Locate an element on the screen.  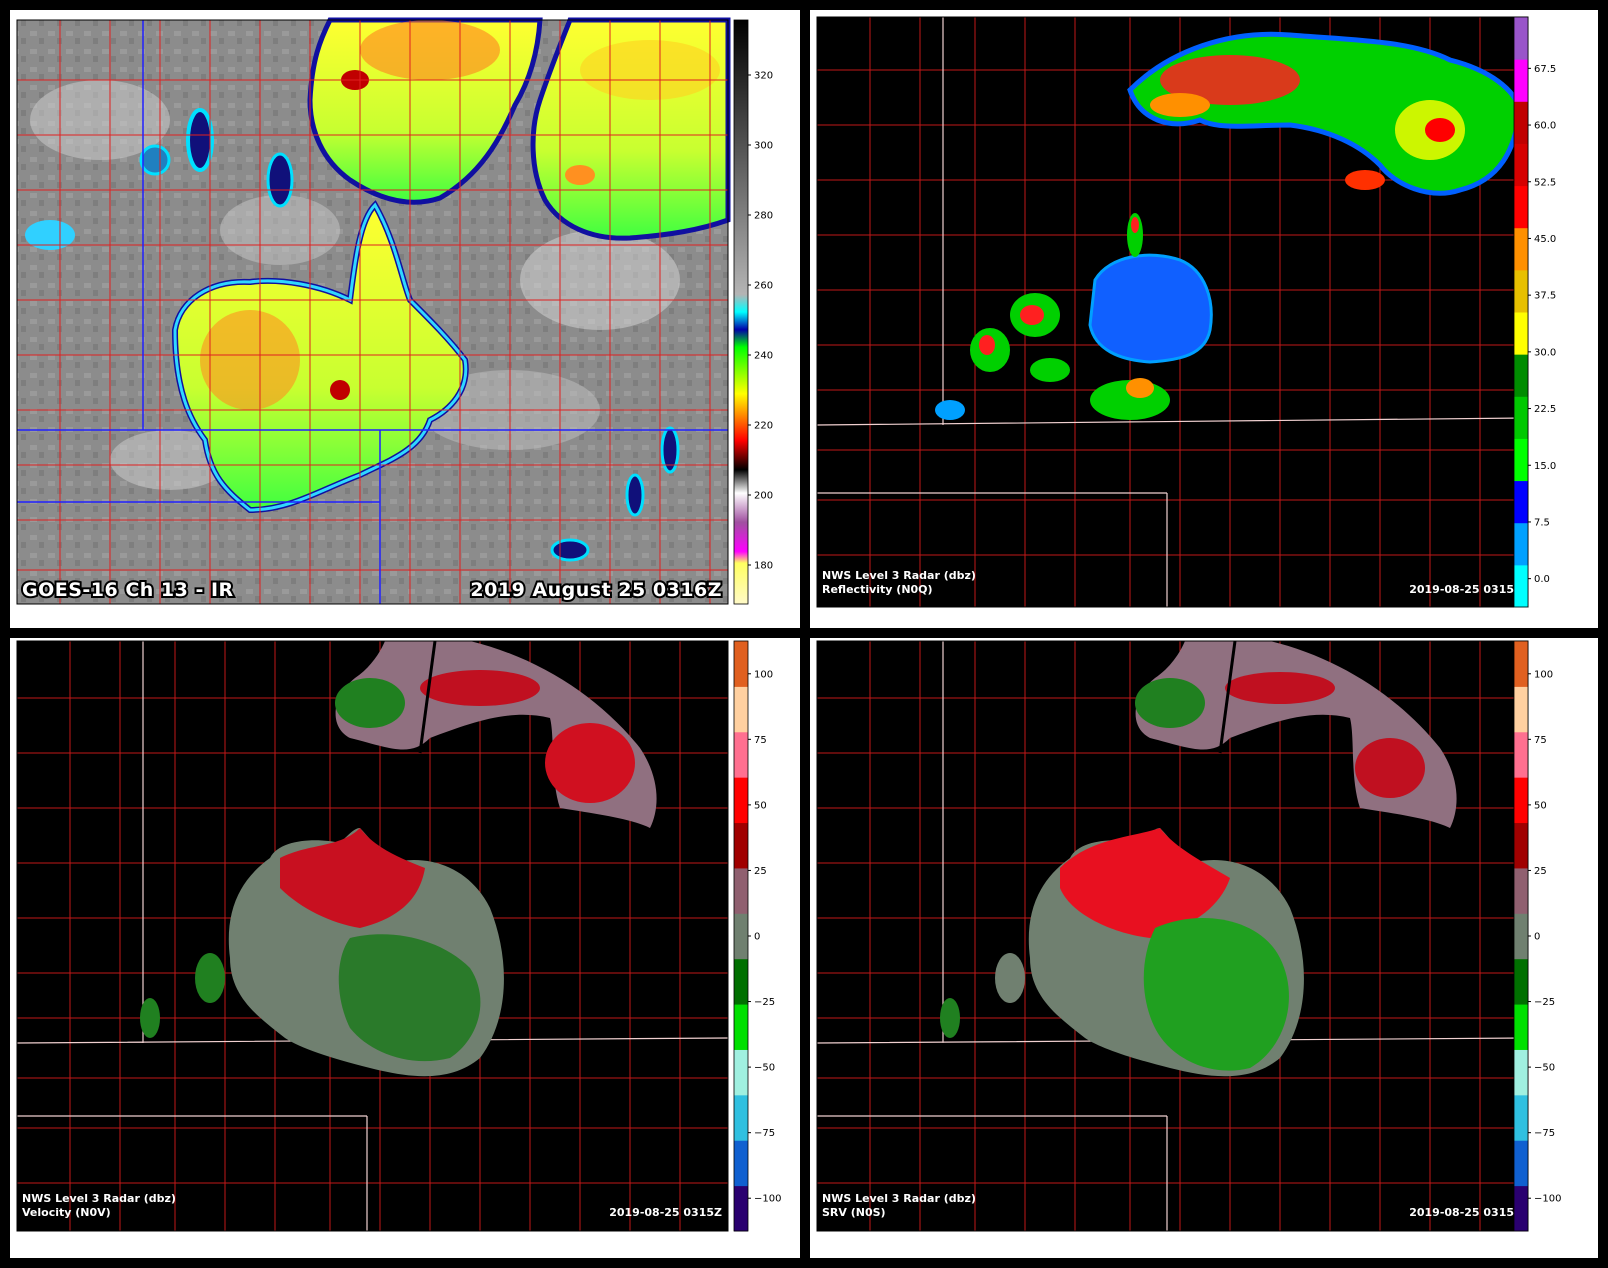
n0v-colorbar-tick-label: −75 is located at coordinates (764, 1133).